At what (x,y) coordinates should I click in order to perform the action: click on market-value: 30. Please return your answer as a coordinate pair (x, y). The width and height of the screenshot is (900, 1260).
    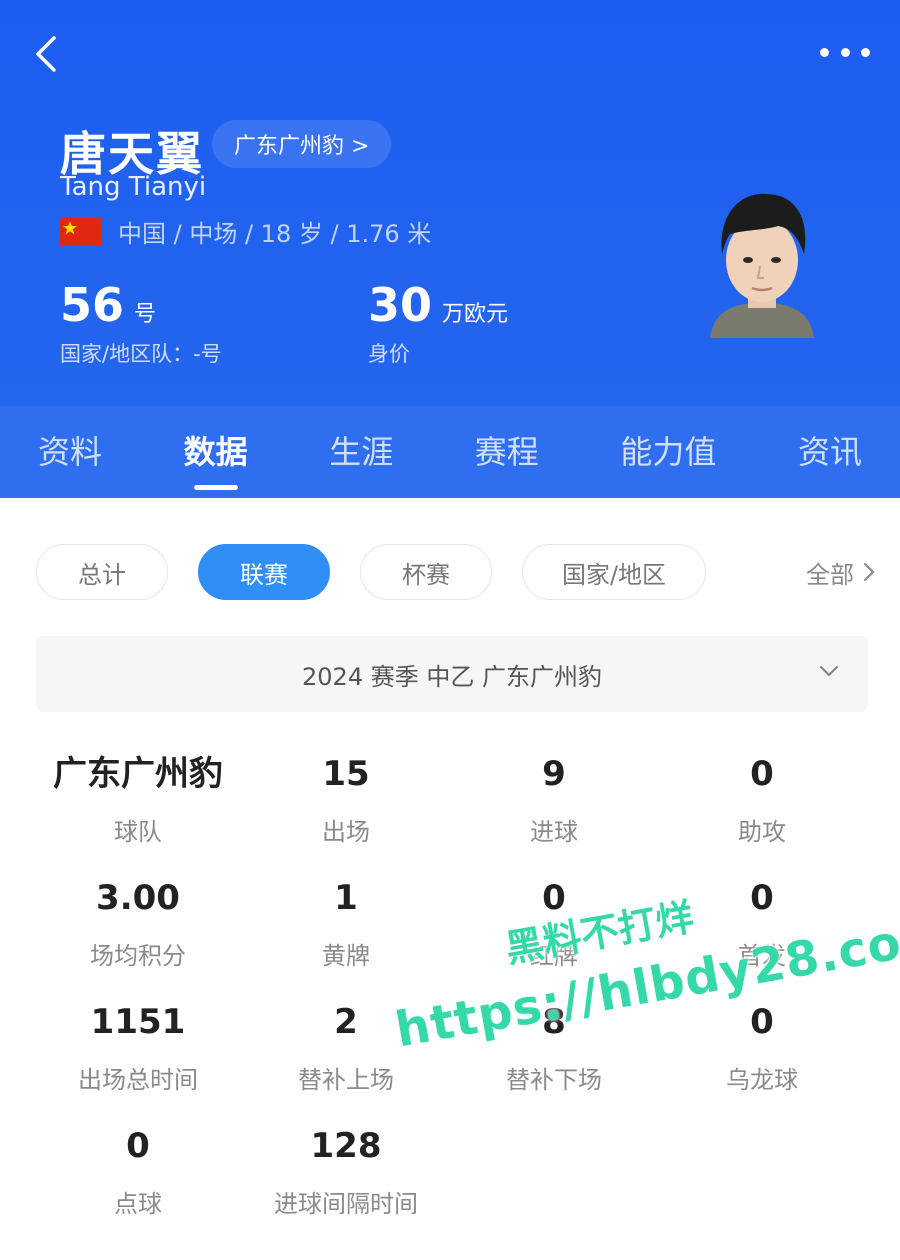
    Looking at the image, I should click on (400, 305).